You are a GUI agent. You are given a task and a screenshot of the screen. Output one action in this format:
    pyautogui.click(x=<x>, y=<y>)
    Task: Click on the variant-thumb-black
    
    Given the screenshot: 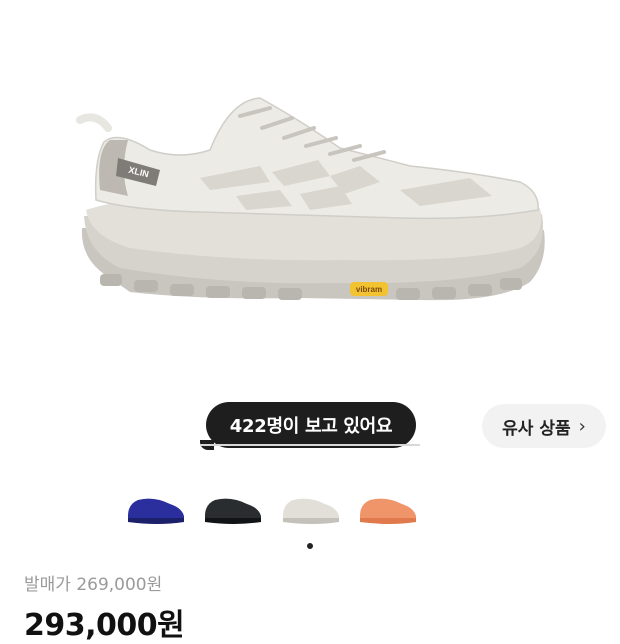 What is the action you would take?
    pyautogui.click(x=233, y=508)
    